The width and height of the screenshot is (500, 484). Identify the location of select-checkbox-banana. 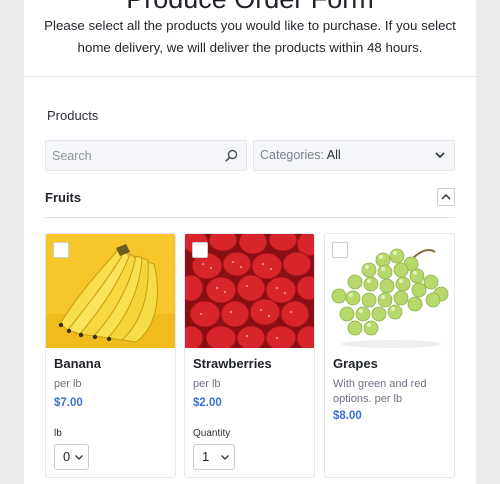
(61, 250).